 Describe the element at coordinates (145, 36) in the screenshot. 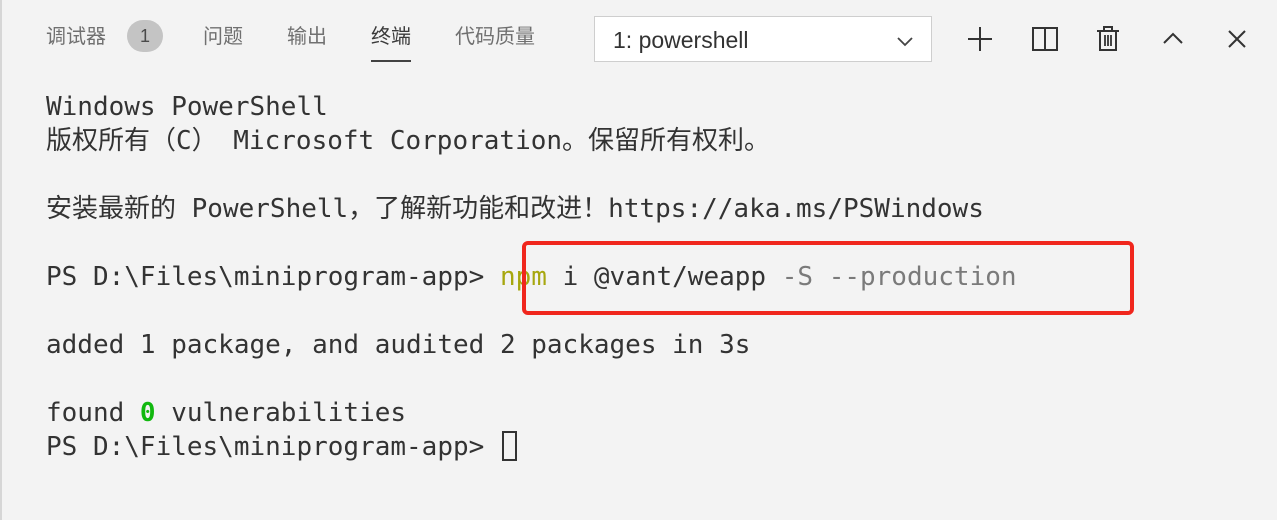

I see `debugger-count-badge: 1` at that location.